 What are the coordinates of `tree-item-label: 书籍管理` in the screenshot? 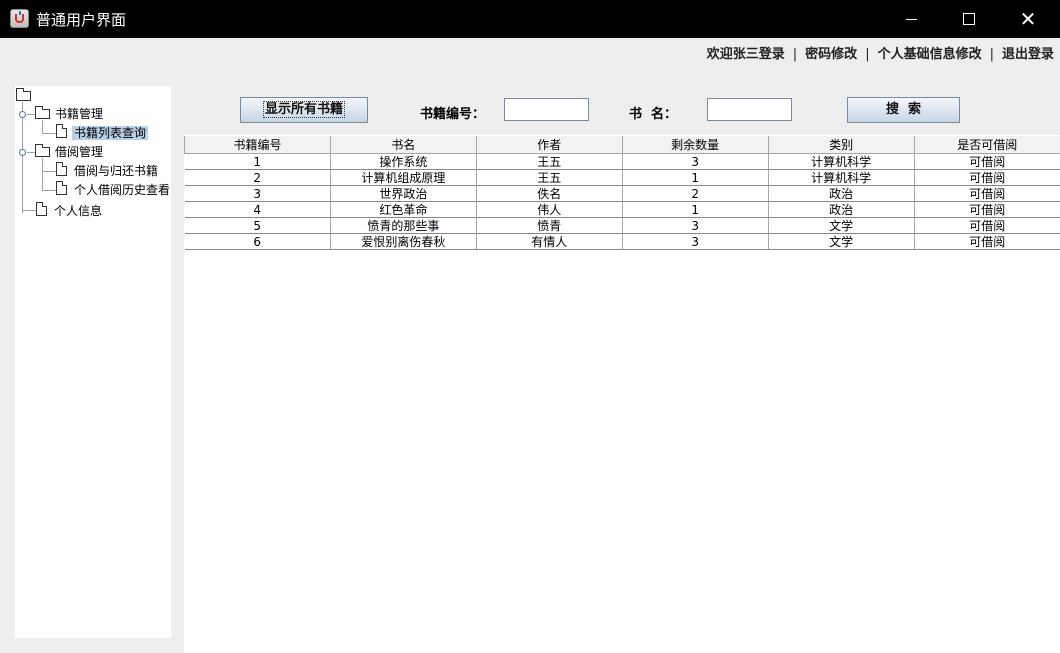 It's located at (79, 114).